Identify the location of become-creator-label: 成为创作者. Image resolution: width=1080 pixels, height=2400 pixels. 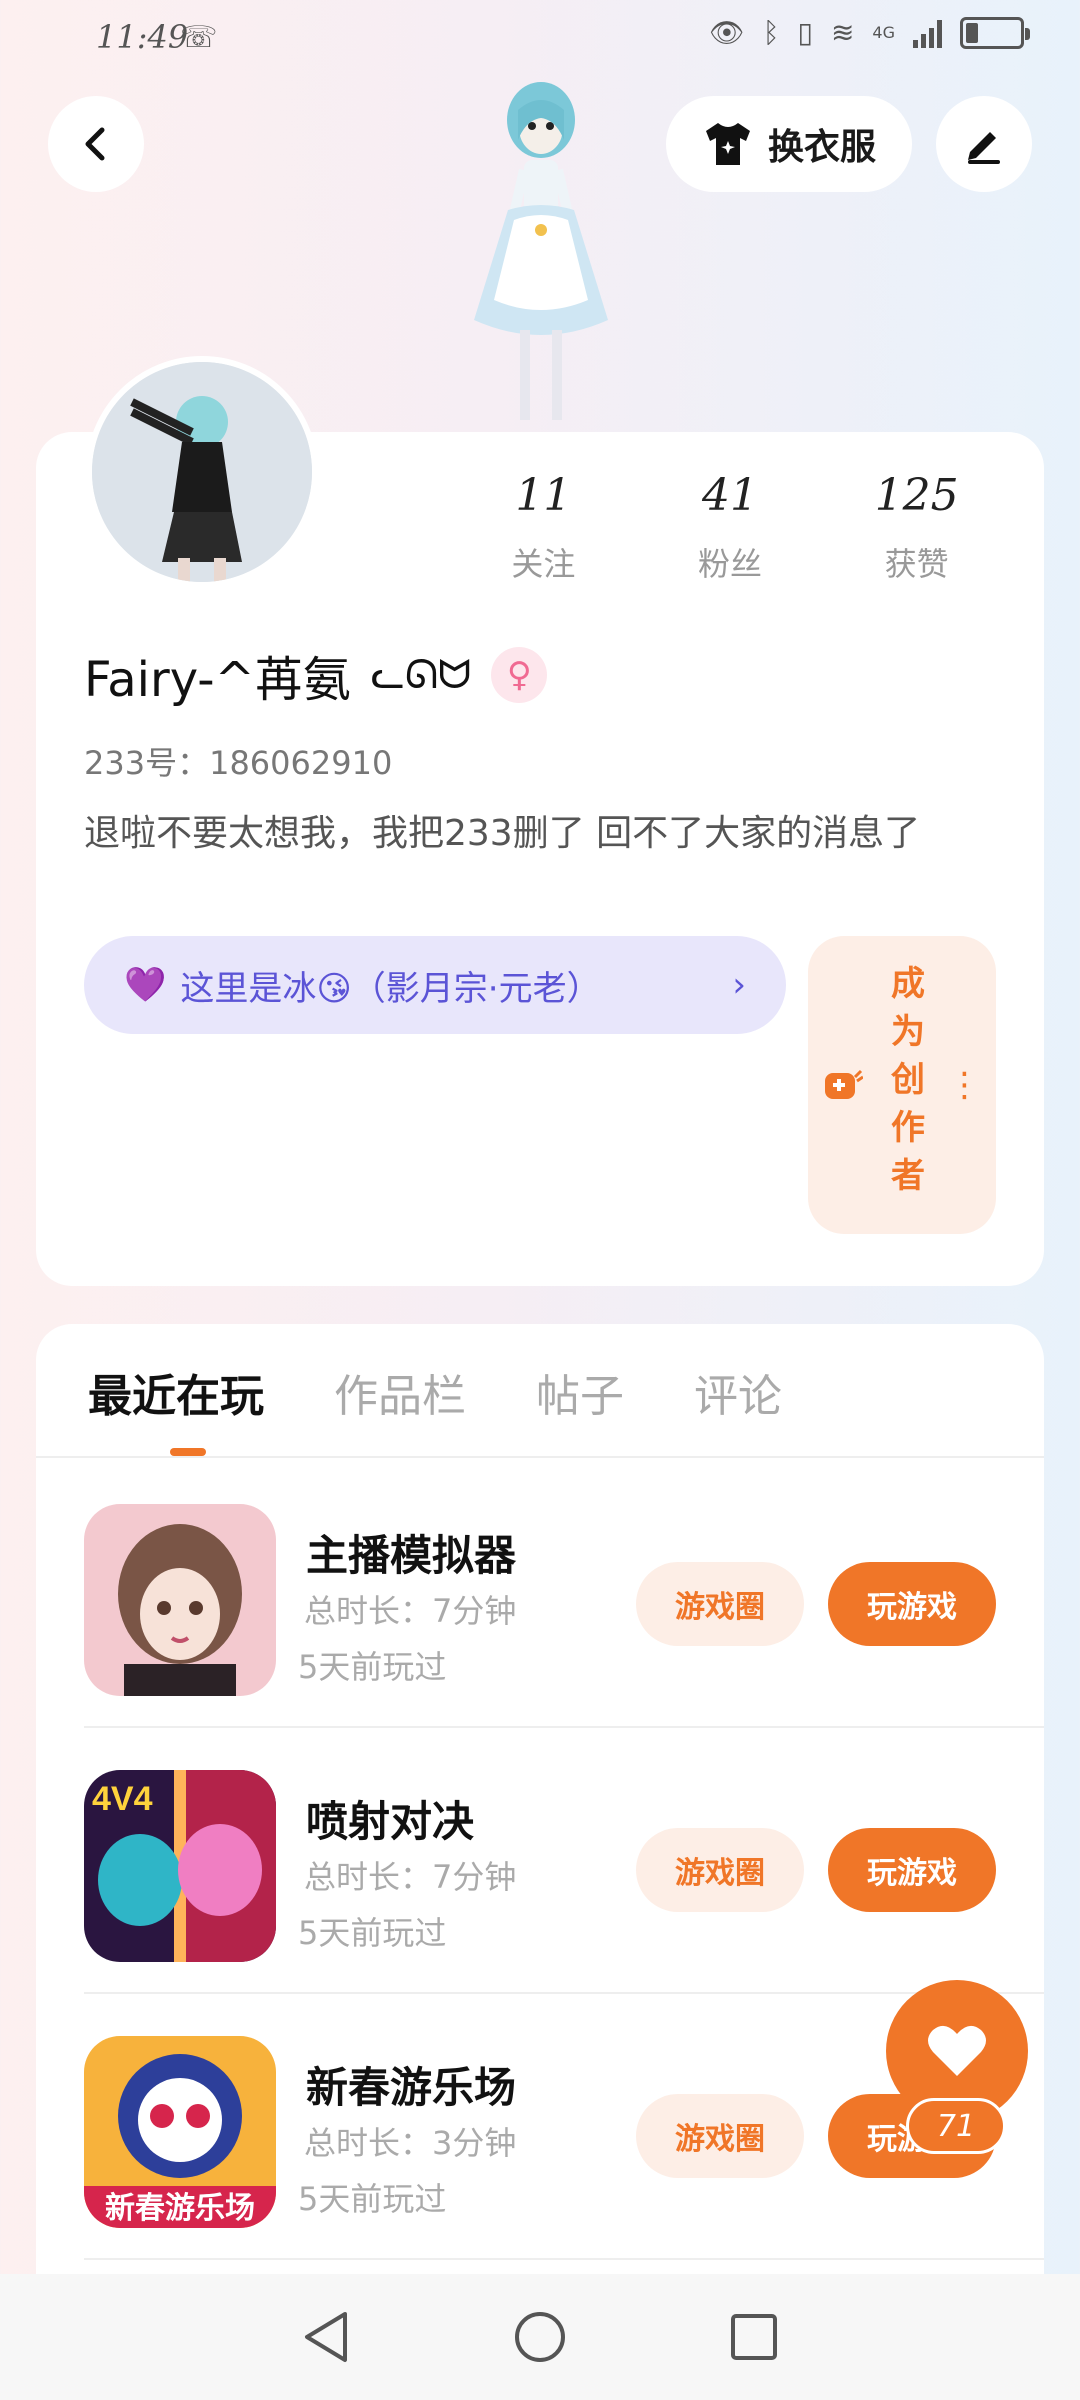
(904, 1085).